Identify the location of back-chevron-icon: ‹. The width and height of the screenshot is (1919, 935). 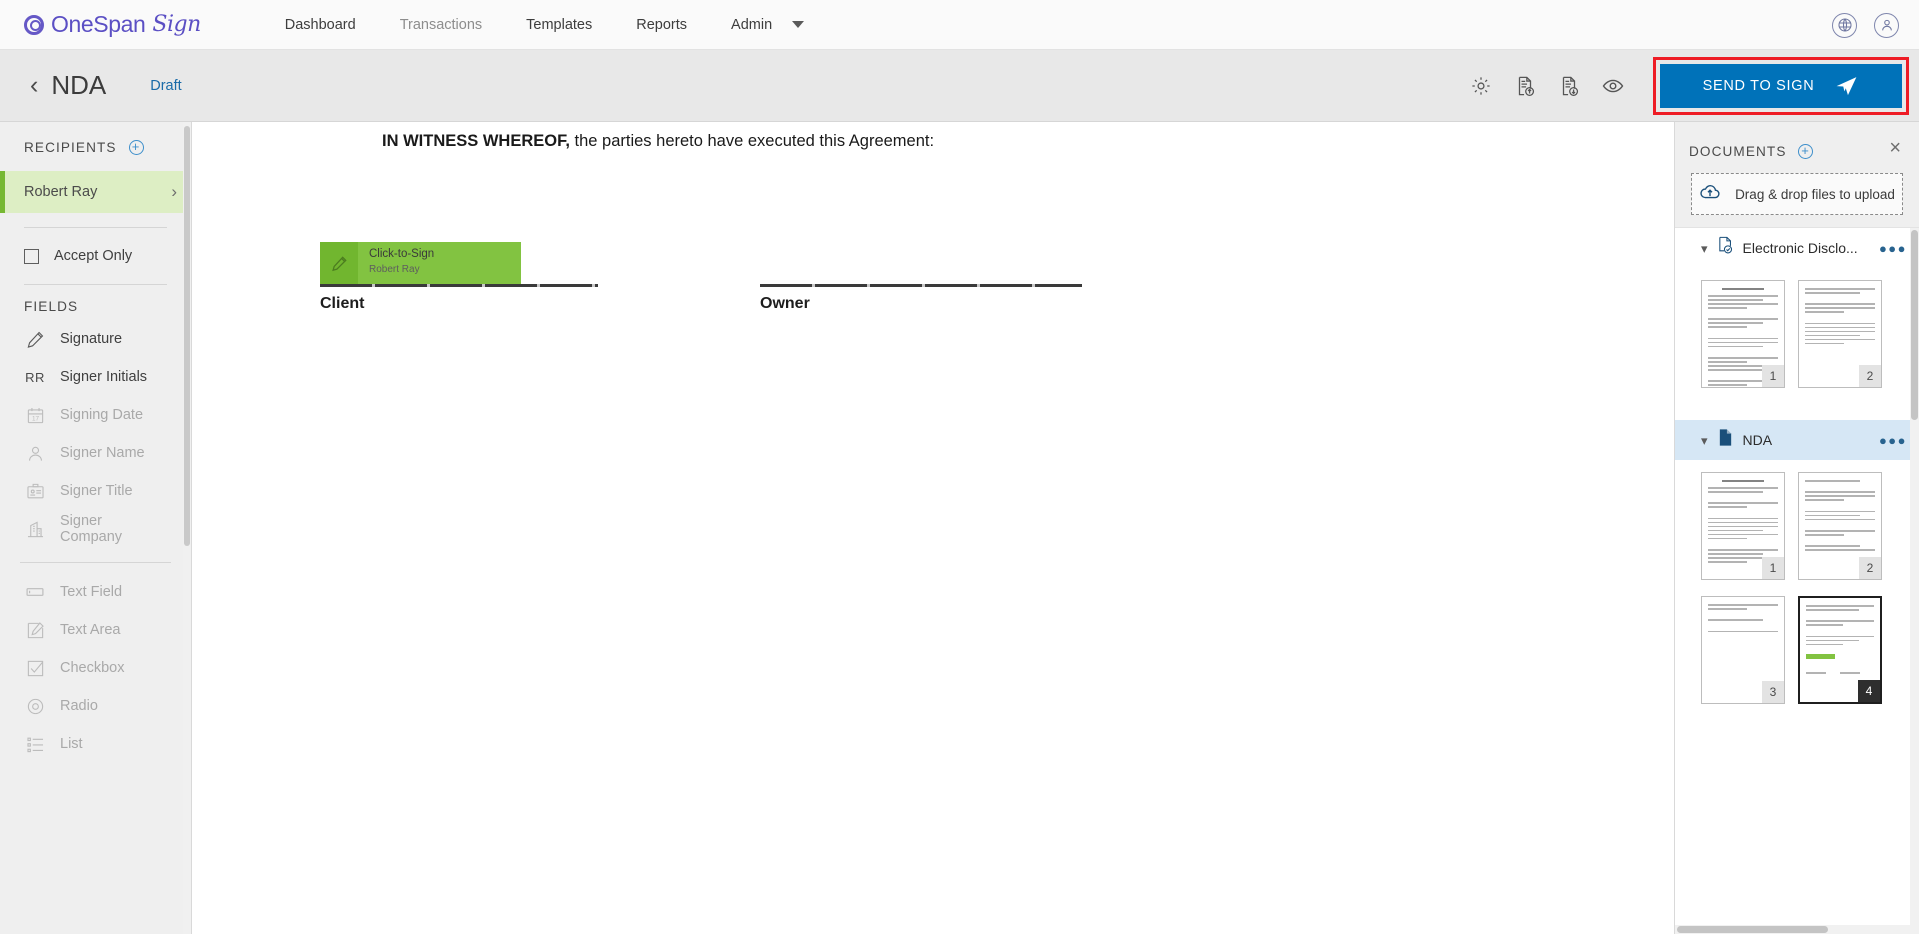
(34, 85).